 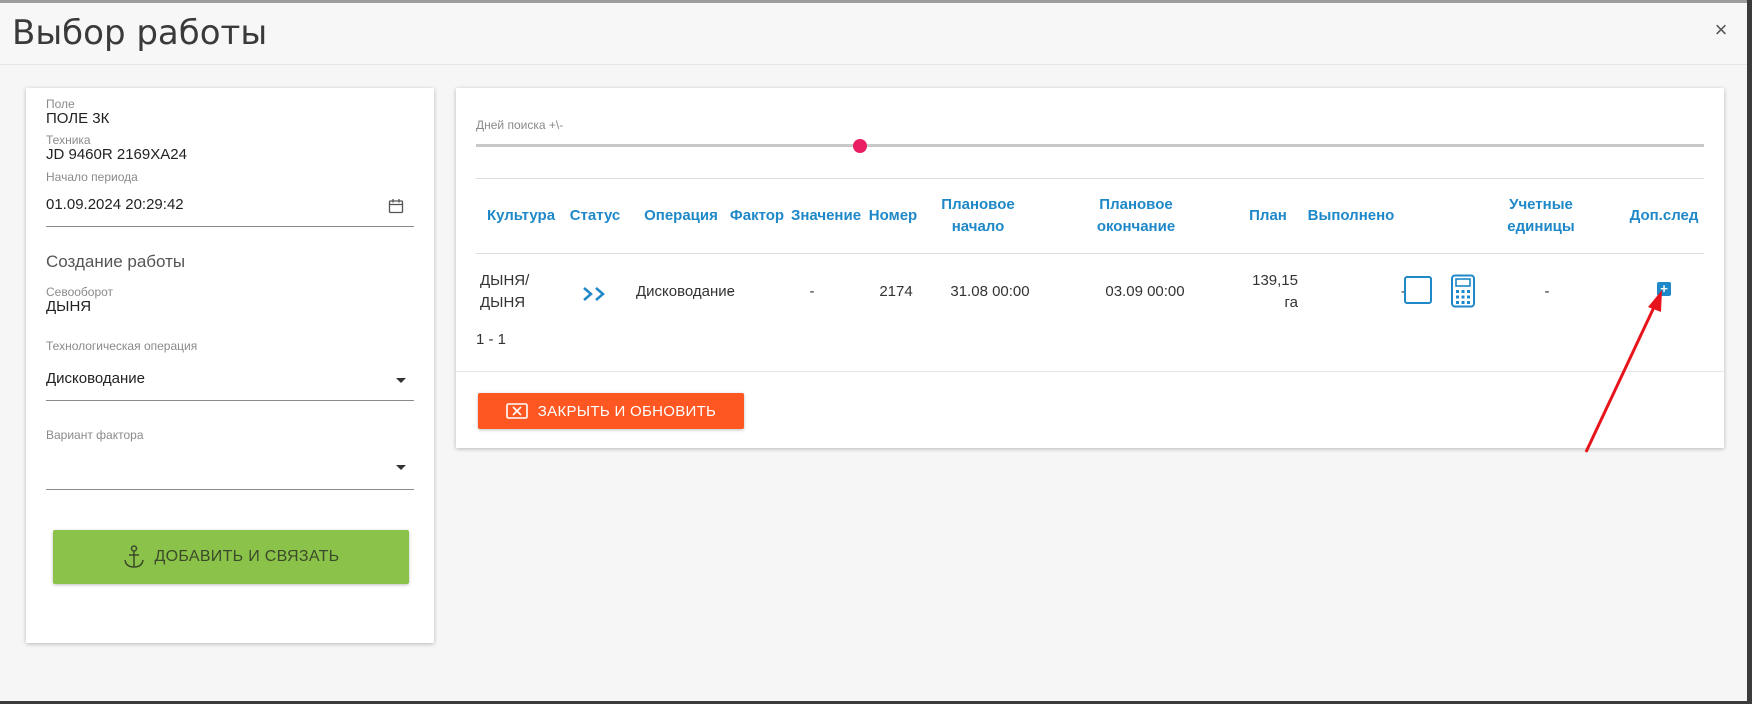 What do you see at coordinates (1090, 253) in the screenshot?
I see `table-header-divider` at bounding box center [1090, 253].